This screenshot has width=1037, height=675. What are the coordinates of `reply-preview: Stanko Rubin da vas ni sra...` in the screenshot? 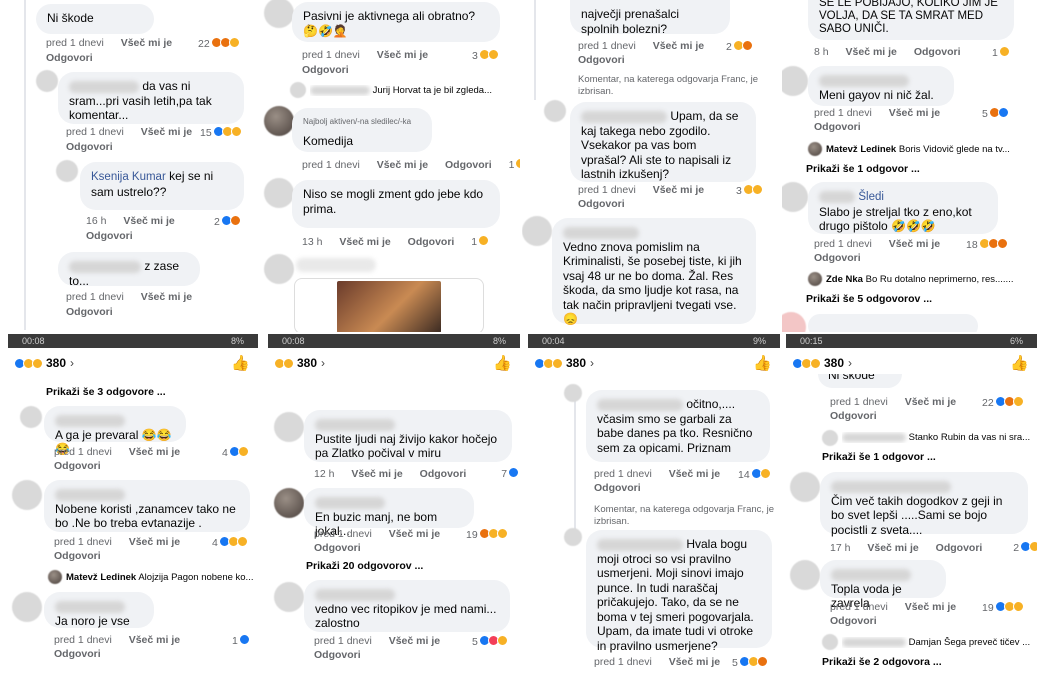 It's located at (939, 437).